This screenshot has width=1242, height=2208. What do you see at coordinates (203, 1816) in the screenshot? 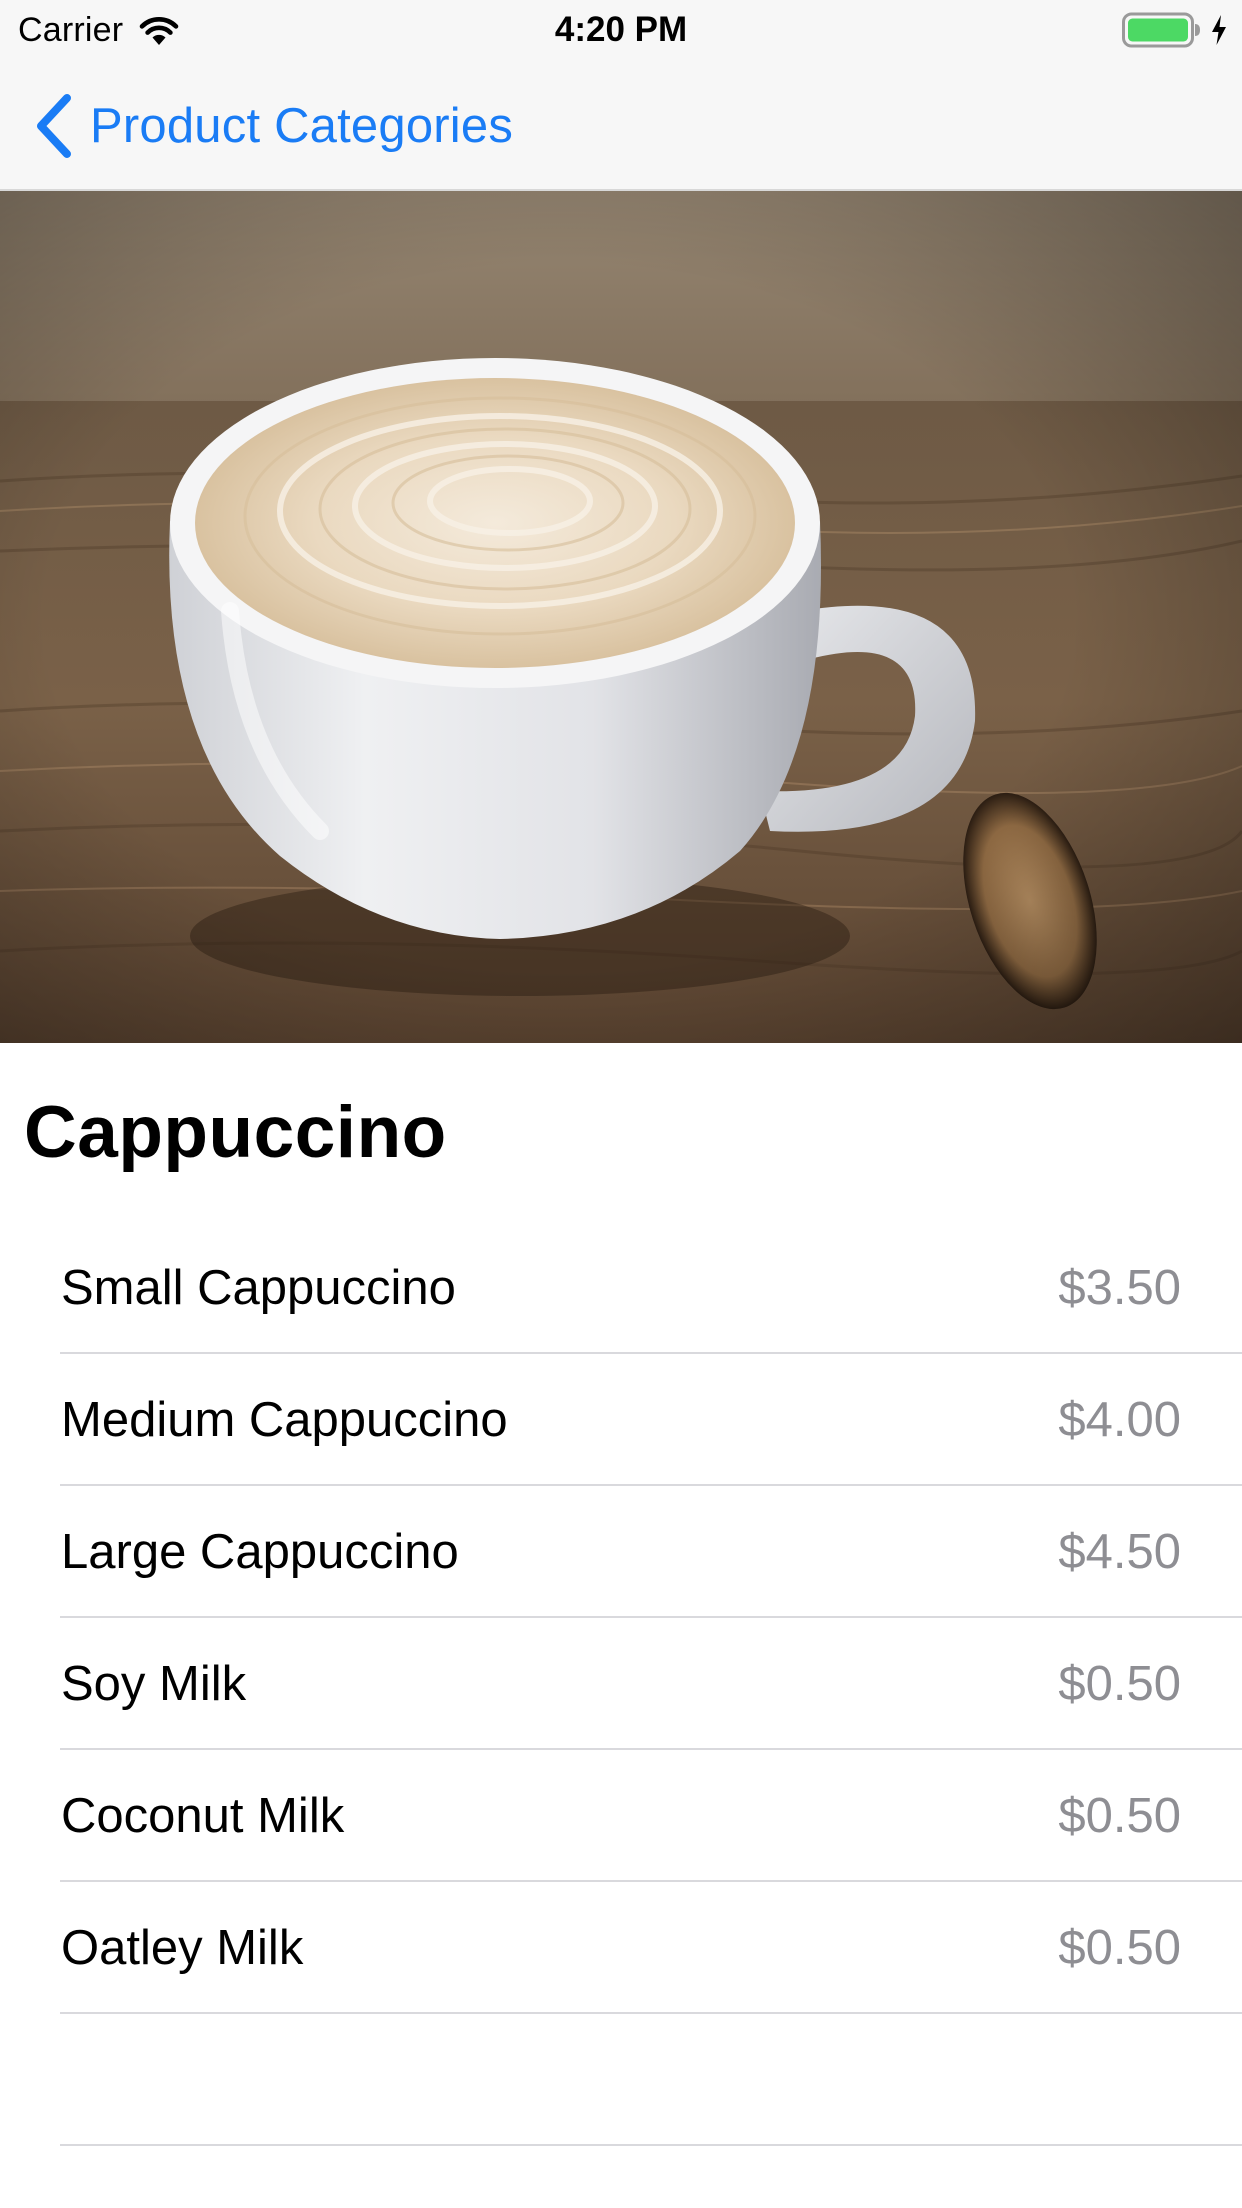
I see `item-name: Coconut Milk` at bounding box center [203, 1816].